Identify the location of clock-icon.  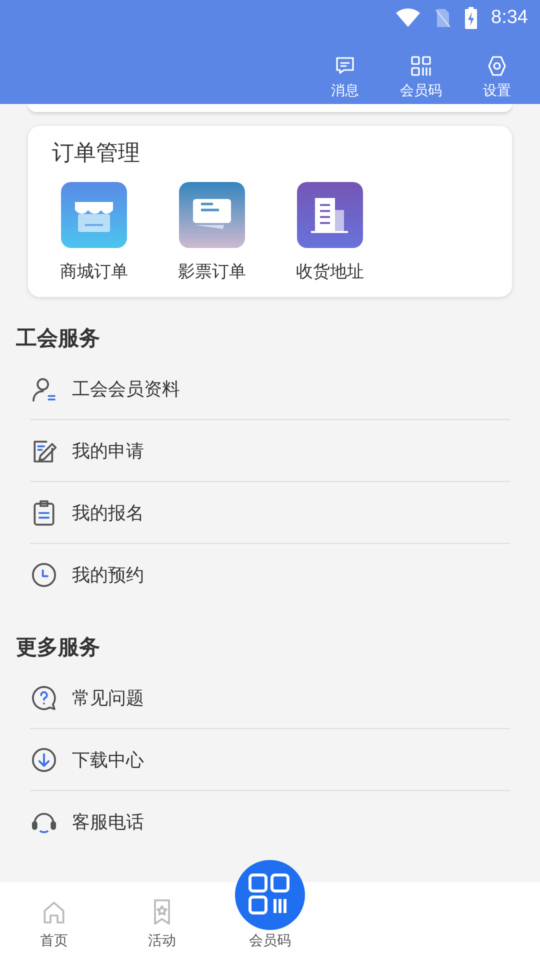
(44, 575).